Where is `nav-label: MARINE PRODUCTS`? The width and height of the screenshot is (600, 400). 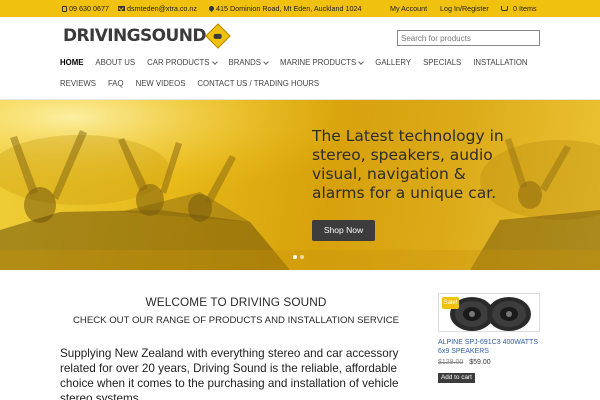 nav-label: MARINE PRODUCTS is located at coordinates (318, 62).